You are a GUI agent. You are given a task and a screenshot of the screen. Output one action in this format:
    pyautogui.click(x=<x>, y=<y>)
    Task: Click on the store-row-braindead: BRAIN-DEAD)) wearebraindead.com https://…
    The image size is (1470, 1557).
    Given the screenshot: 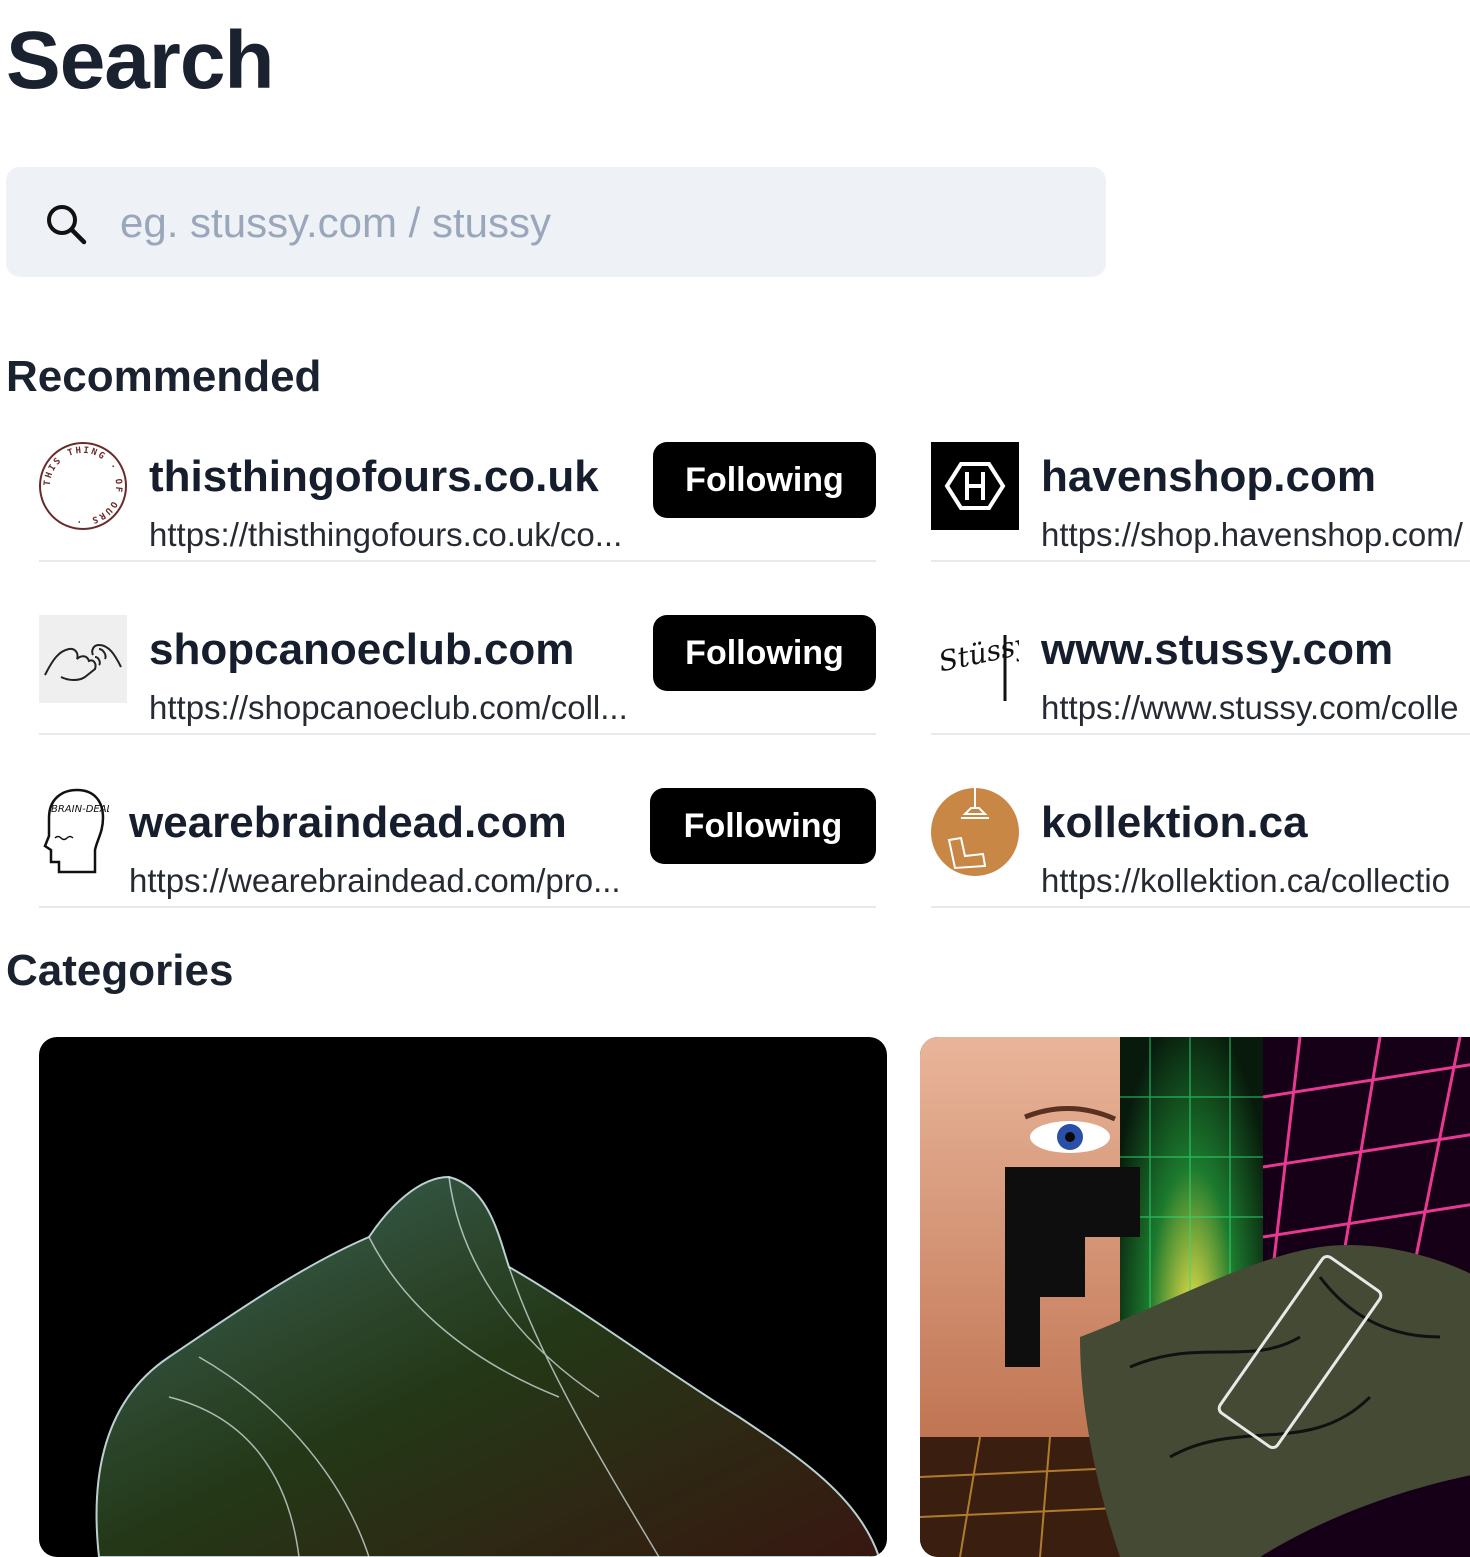 What is the action you would take?
    pyautogui.click(x=457, y=848)
    